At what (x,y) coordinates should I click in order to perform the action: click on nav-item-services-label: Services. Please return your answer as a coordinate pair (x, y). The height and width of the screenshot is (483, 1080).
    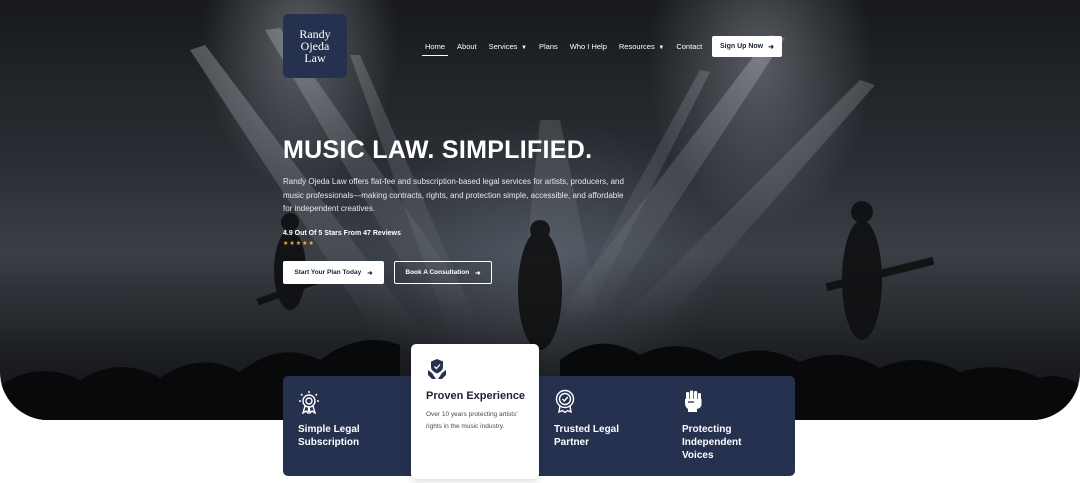
    Looking at the image, I should click on (503, 46).